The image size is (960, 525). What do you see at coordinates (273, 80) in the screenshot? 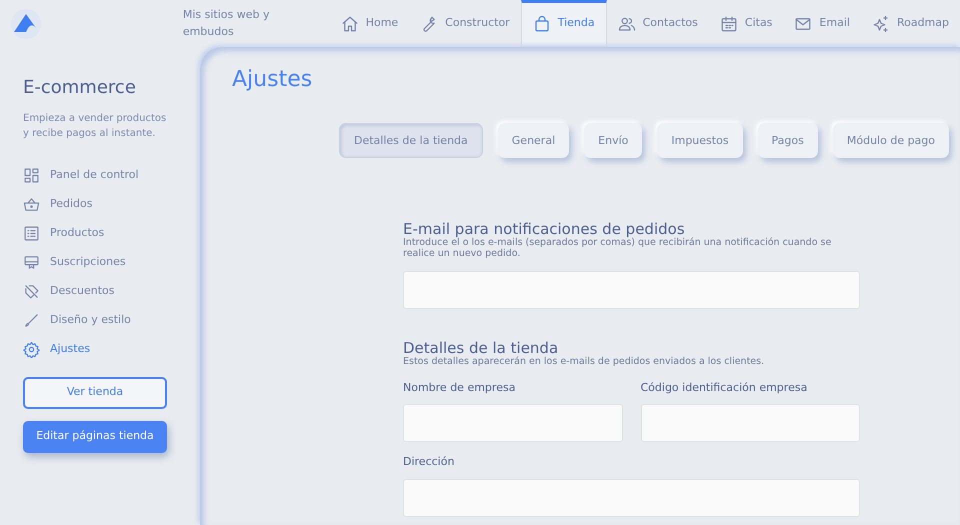
I see `page-title: Ajustes` at bounding box center [273, 80].